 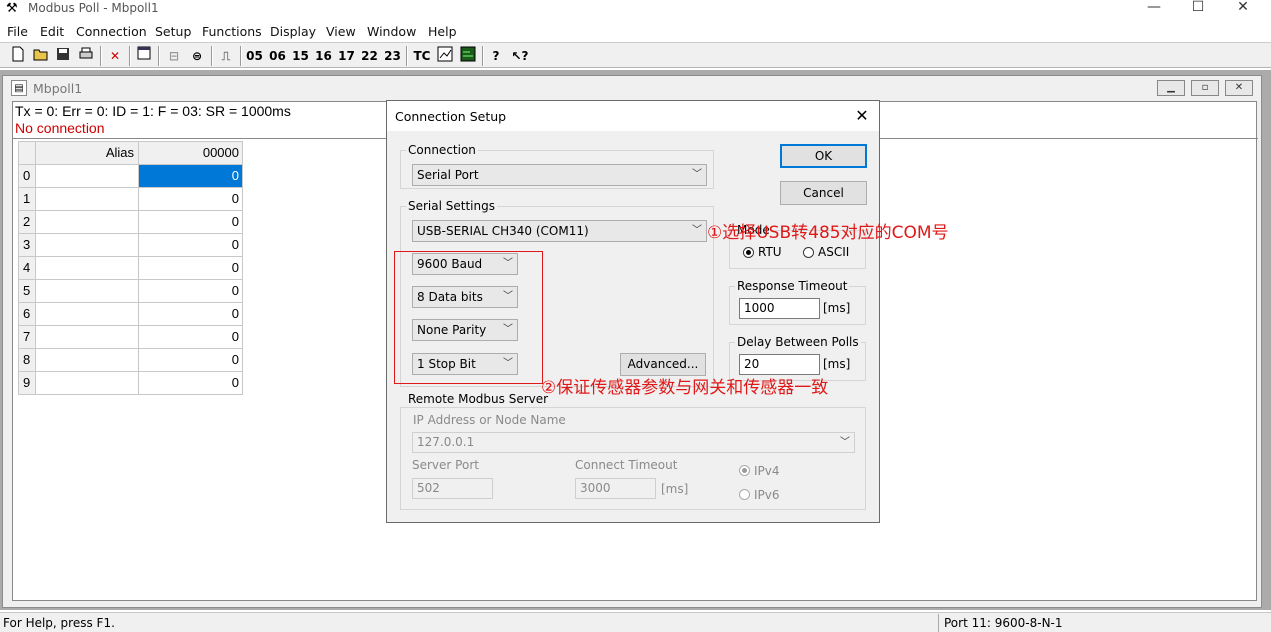 What do you see at coordinates (442, 32) in the screenshot?
I see `menu-help: Help` at bounding box center [442, 32].